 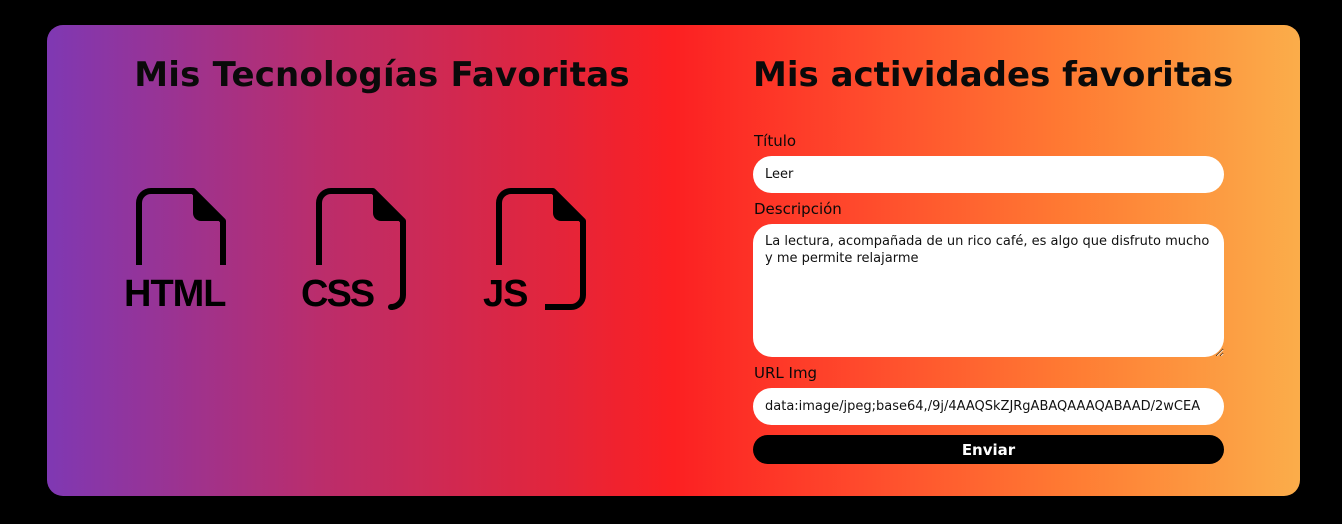 I want to click on css-file-icon: CSS, so click(x=363, y=252).